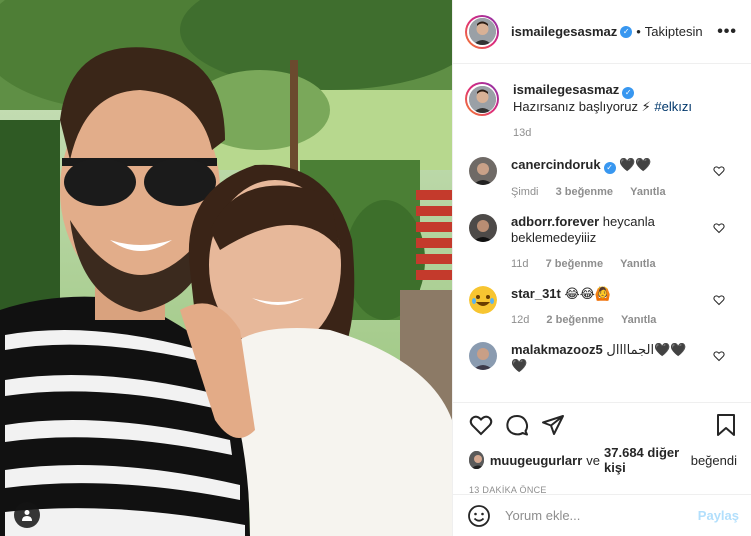 This screenshot has width=751, height=536. I want to click on tag-user-icon, so click(27, 515).